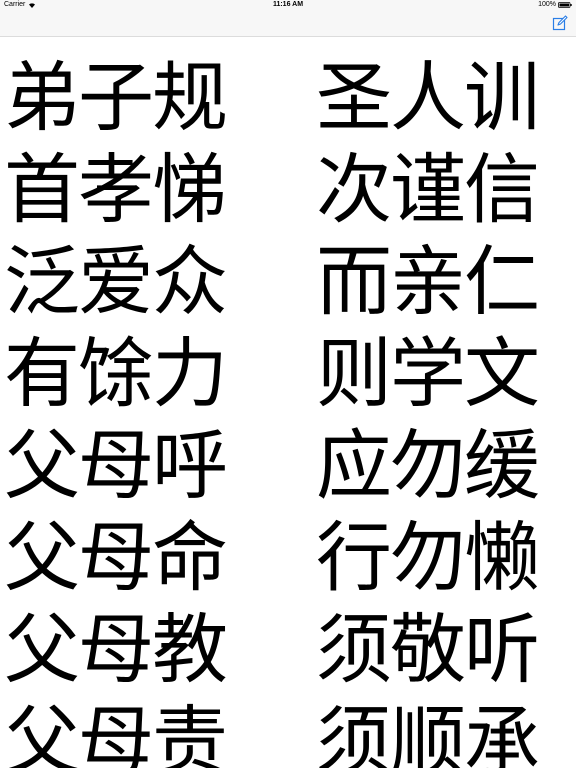 This screenshot has width=576, height=768. I want to click on verse-right-text: 圣人训, so click(428, 97).